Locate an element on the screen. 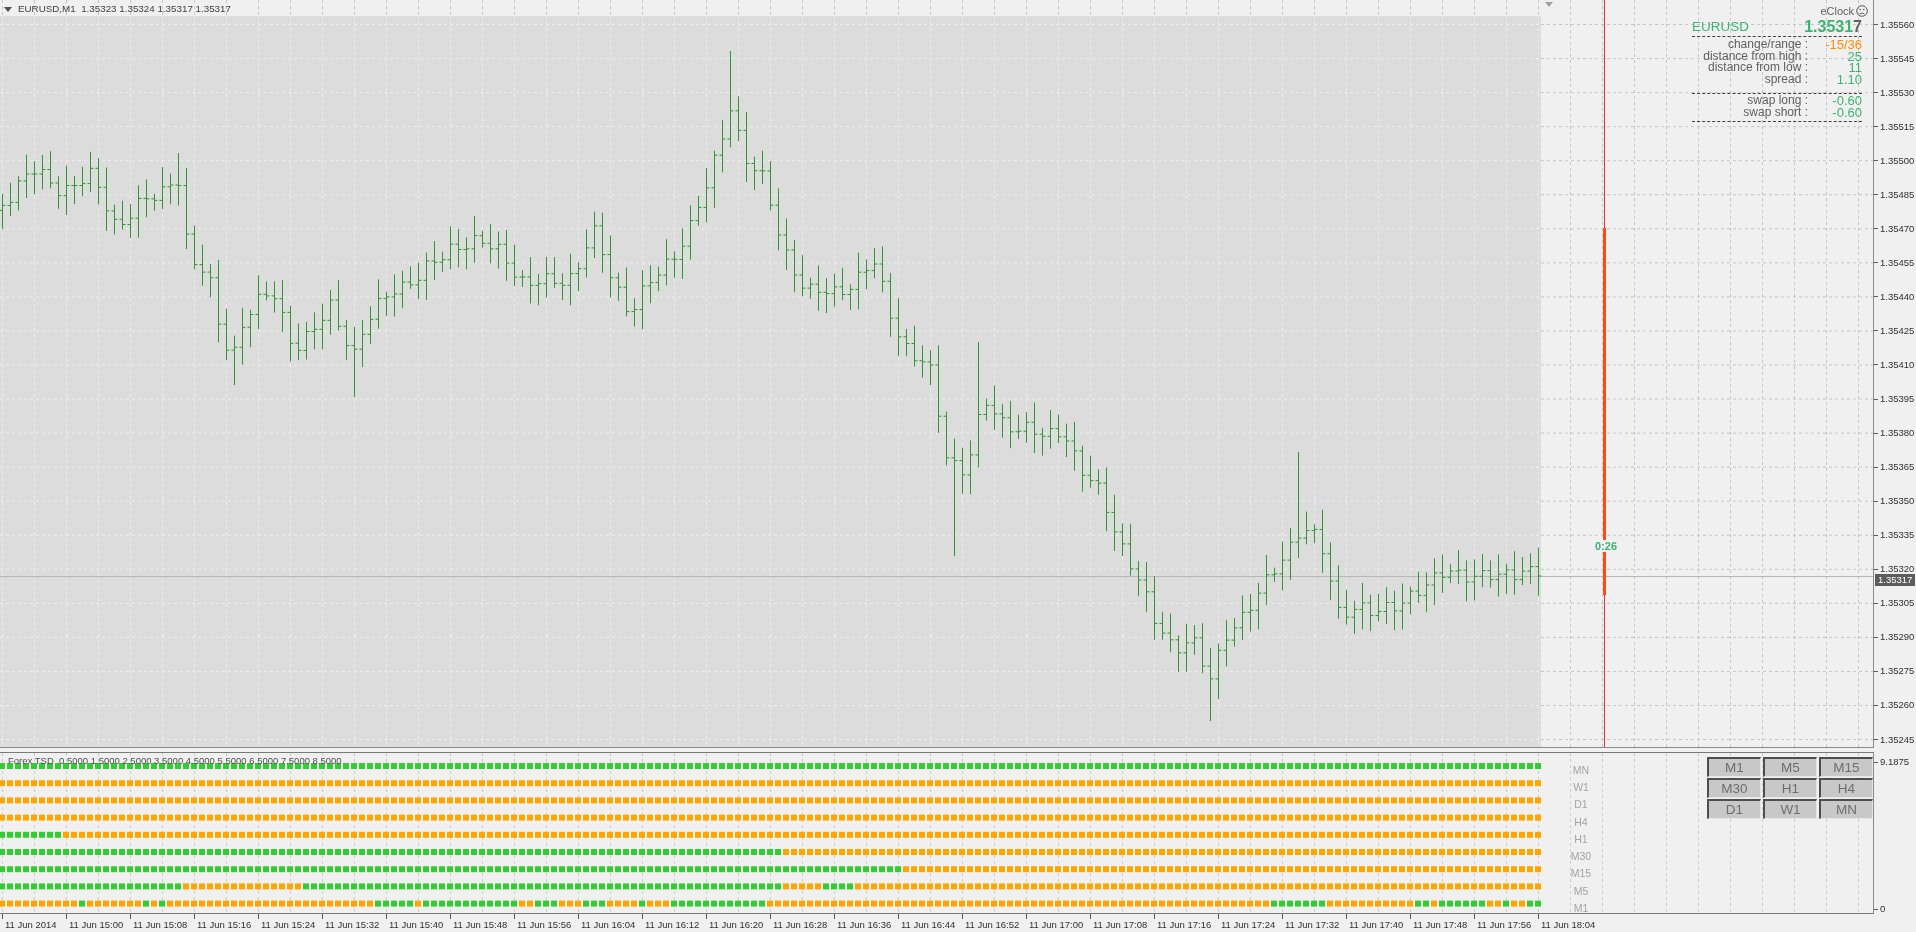 This screenshot has width=1916, height=932. timeframe-button: W1 is located at coordinates (1790, 809).